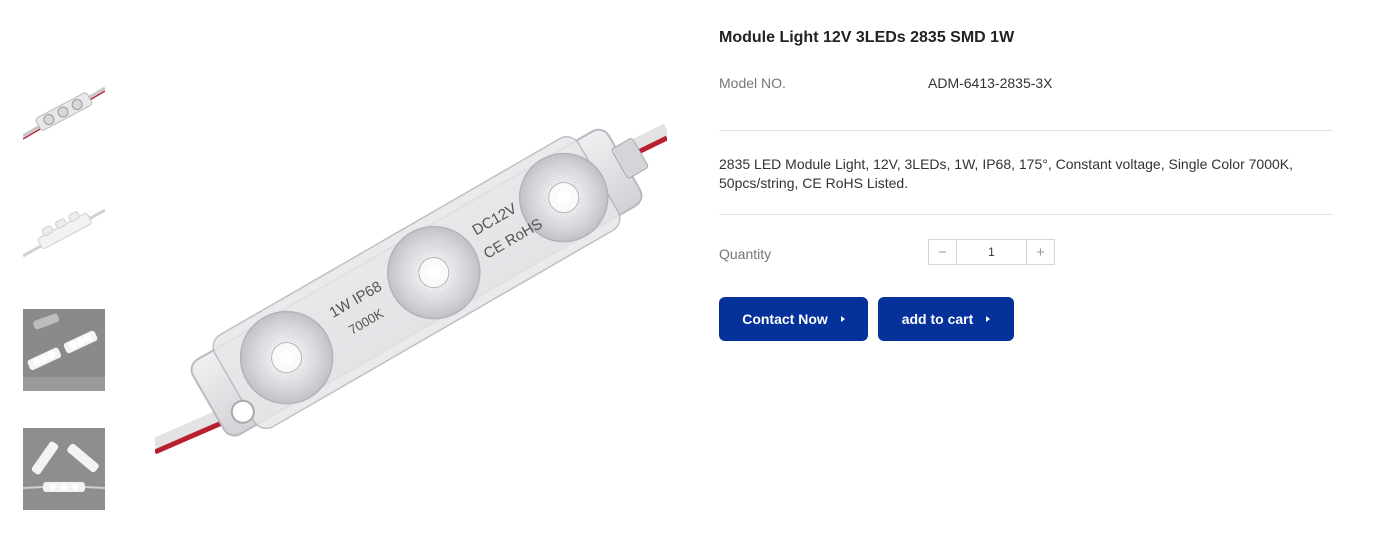  Describe the element at coordinates (937, 319) in the screenshot. I see `add-to-cart-label: add to cart` at that location.